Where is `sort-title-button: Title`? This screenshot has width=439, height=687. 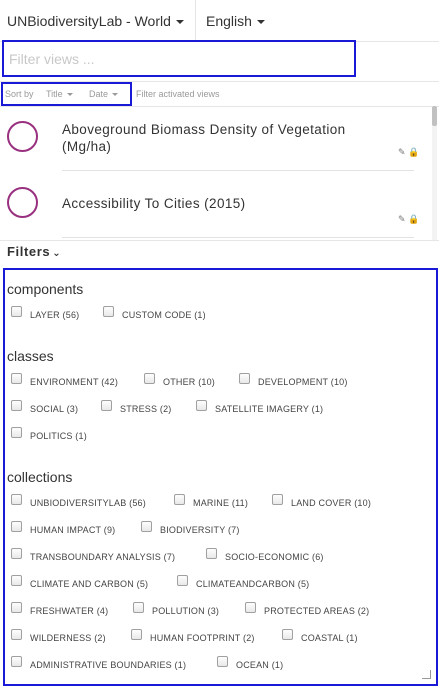
sort-title-button: Title is located at coordinates (59, 94).